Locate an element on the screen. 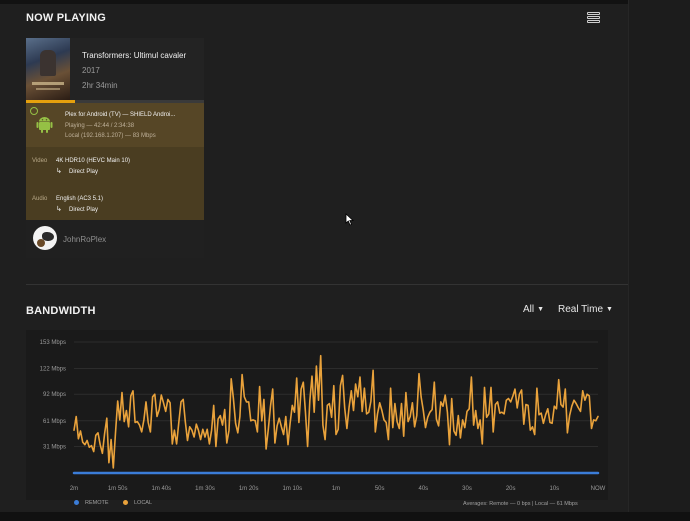 This screenshot has height=521, width=690. right-panel is located at coordinates (659, 260).